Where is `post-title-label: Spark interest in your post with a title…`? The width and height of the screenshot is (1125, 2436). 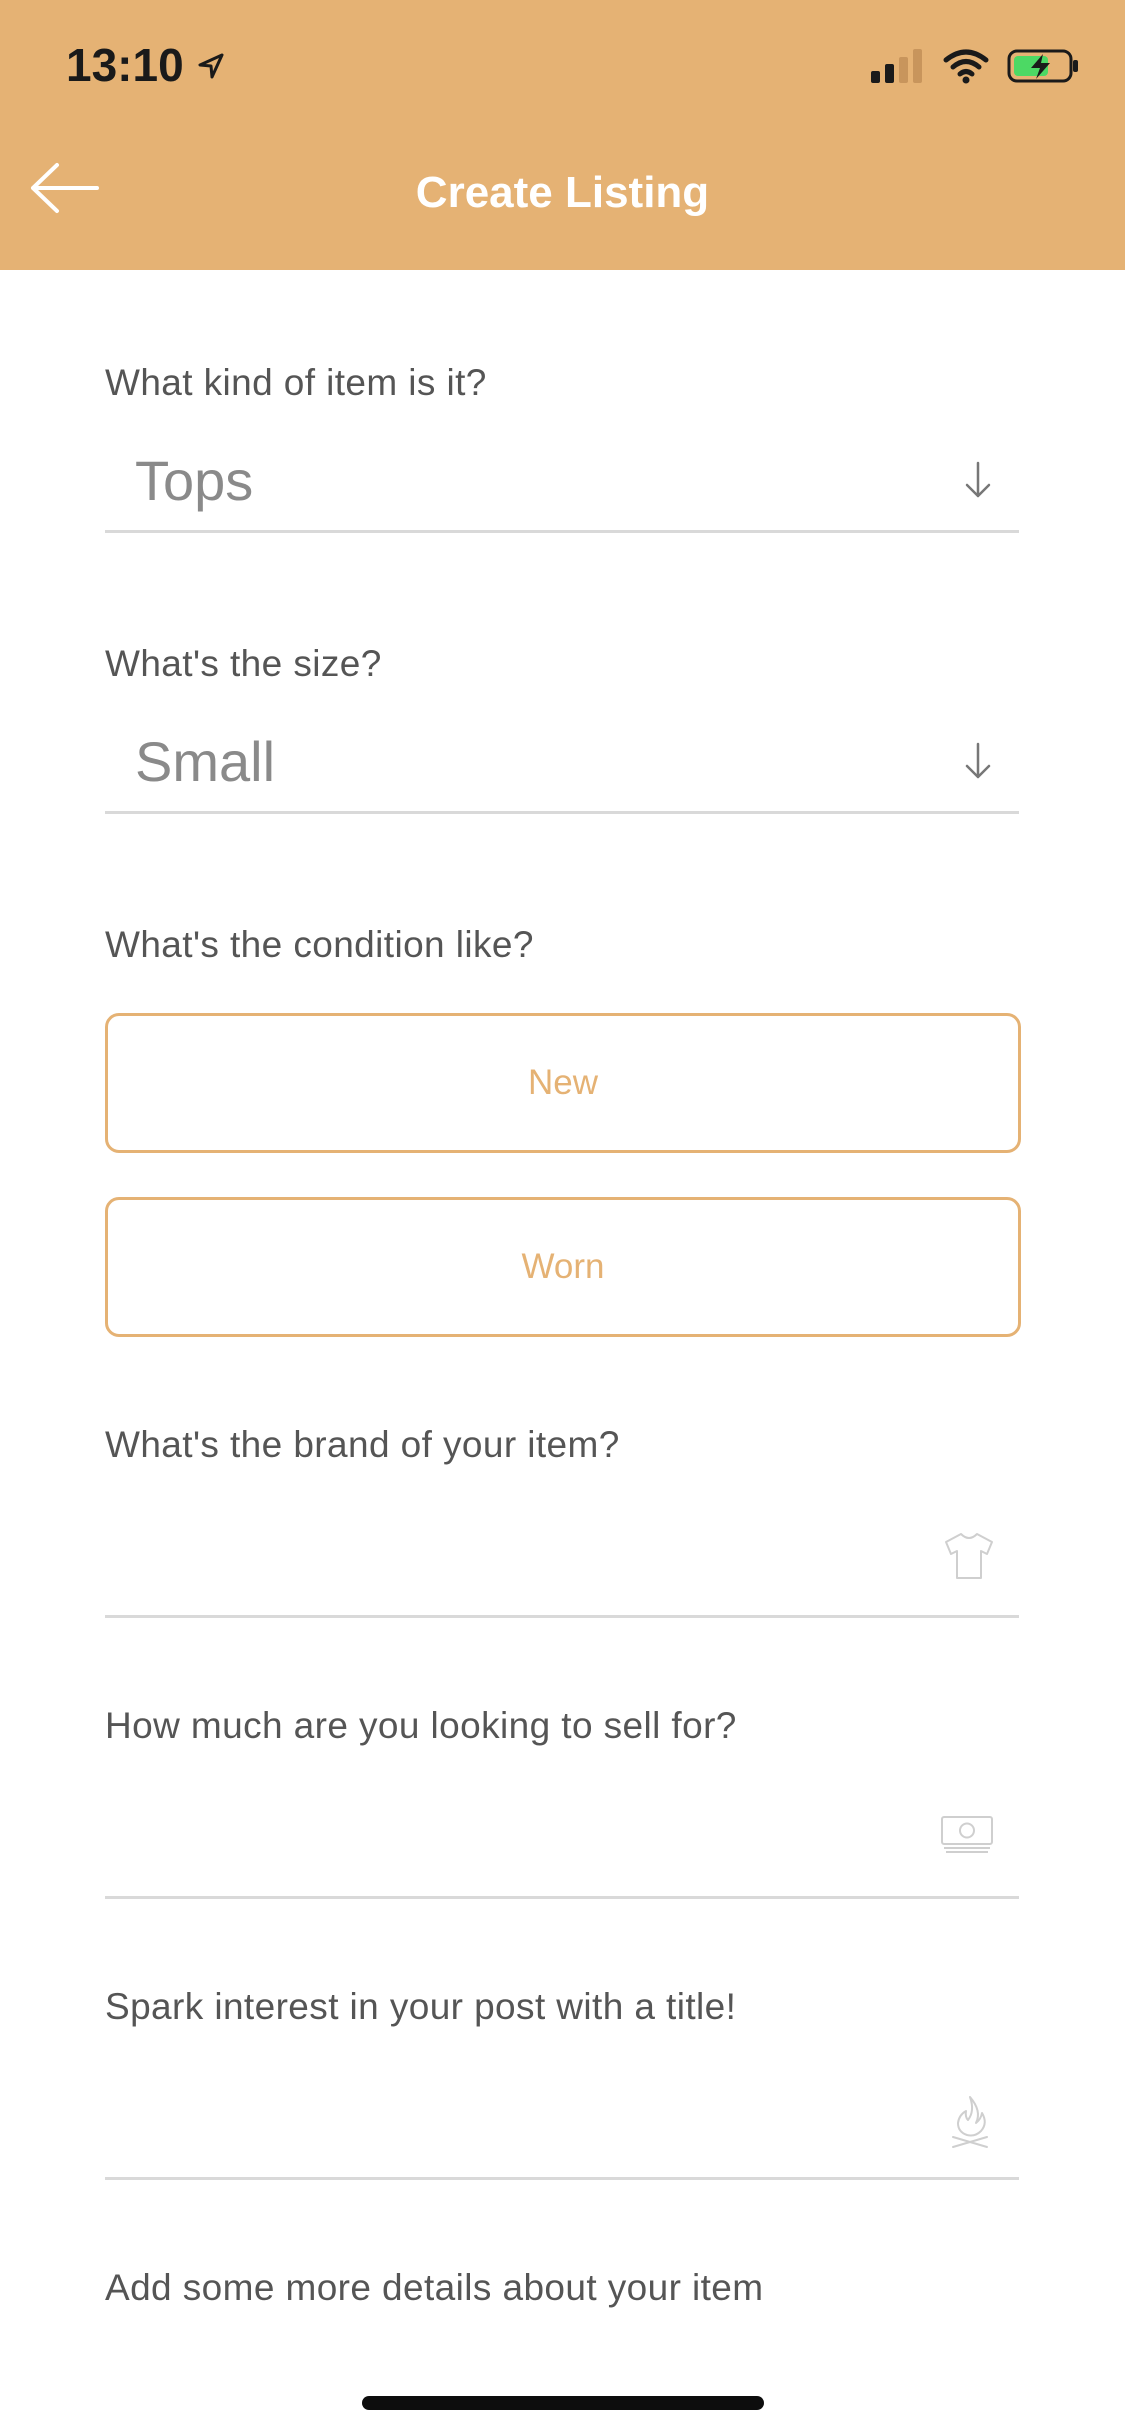 post-title-label: Spark interest in your post with a title… is located at coordinates (421, 2006).